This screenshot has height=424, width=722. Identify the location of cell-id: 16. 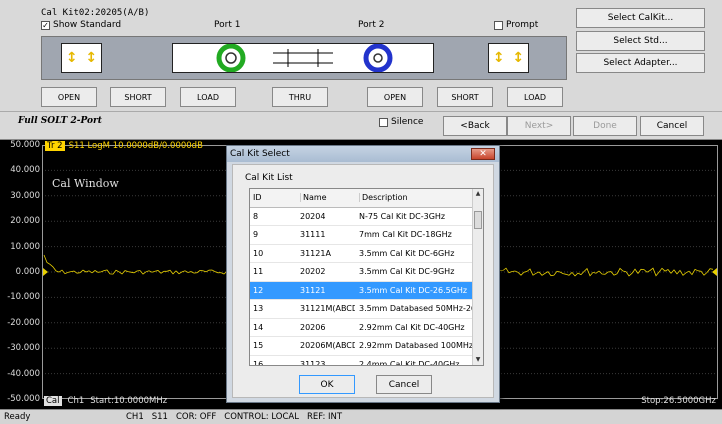
(258, 362).